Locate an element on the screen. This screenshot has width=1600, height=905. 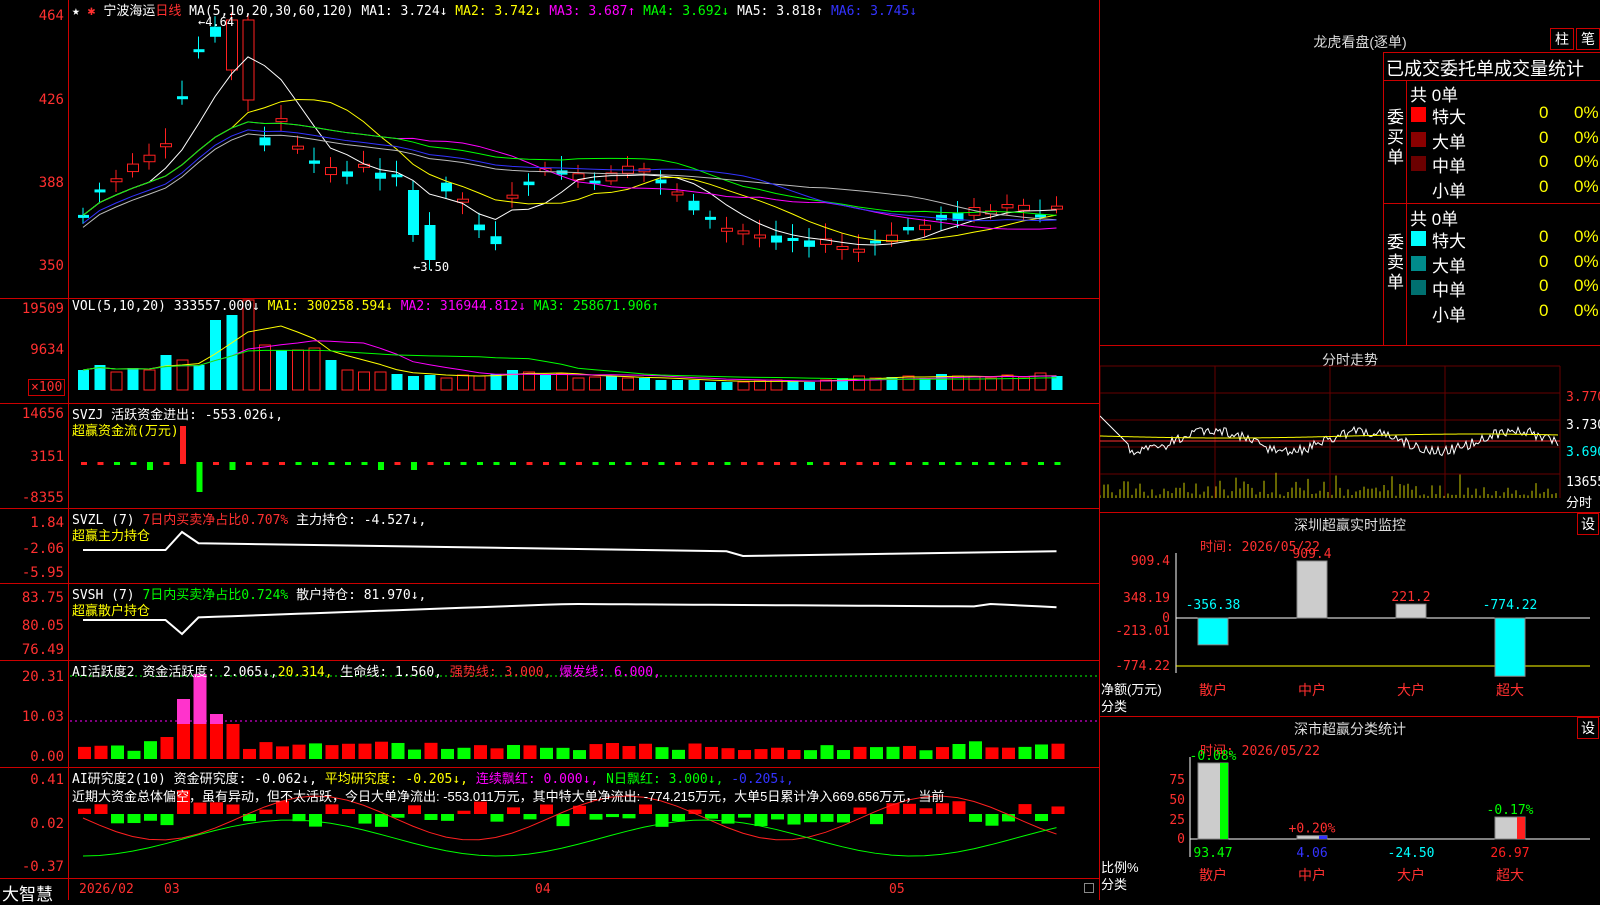
svsh-tick: 76.49 is located at coordinates (42, 650).